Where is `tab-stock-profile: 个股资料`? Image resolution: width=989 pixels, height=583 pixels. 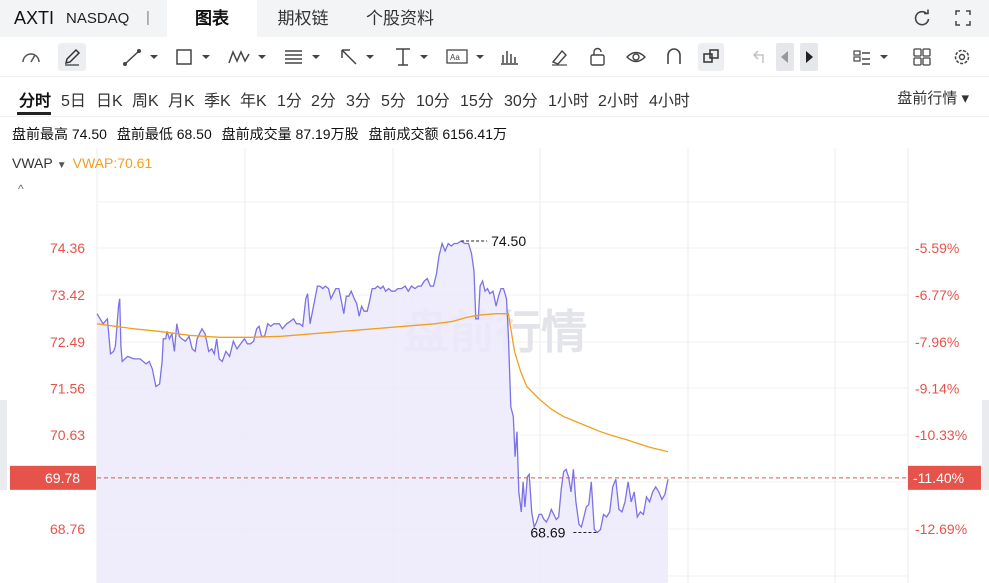 tab-stock-profile: 个股资料 is located at coordinates (400, 18).